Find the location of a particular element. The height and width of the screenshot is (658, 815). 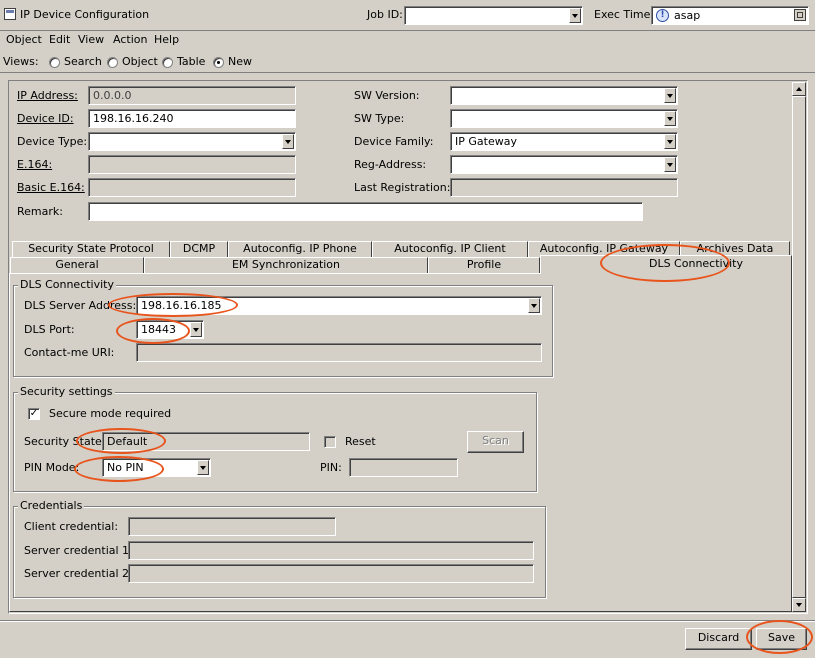

device-id-label: Device ID: is located at coordinates (45, 118).